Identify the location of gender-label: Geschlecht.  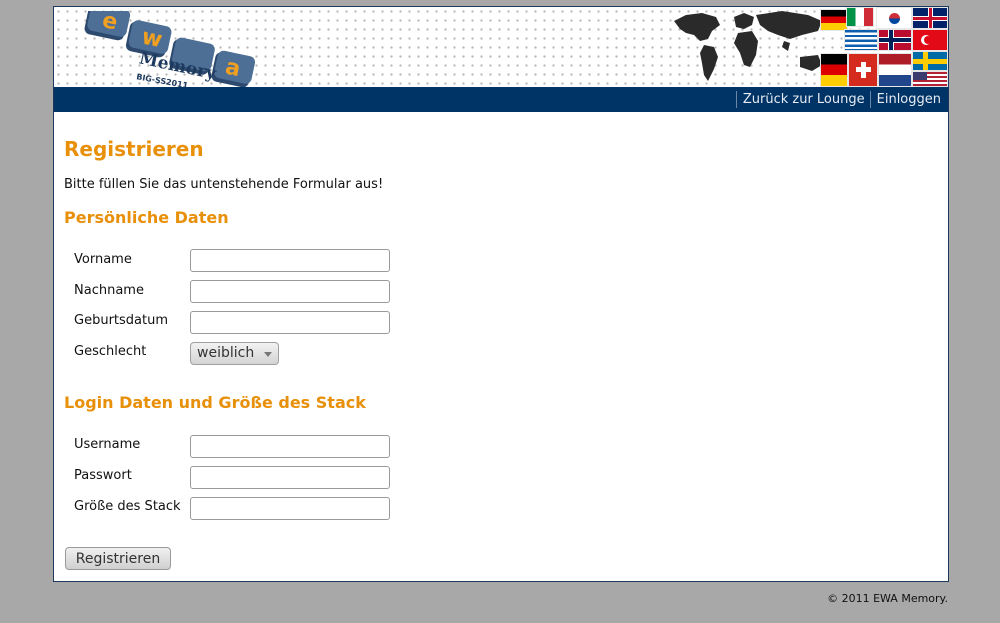
(110, 351).